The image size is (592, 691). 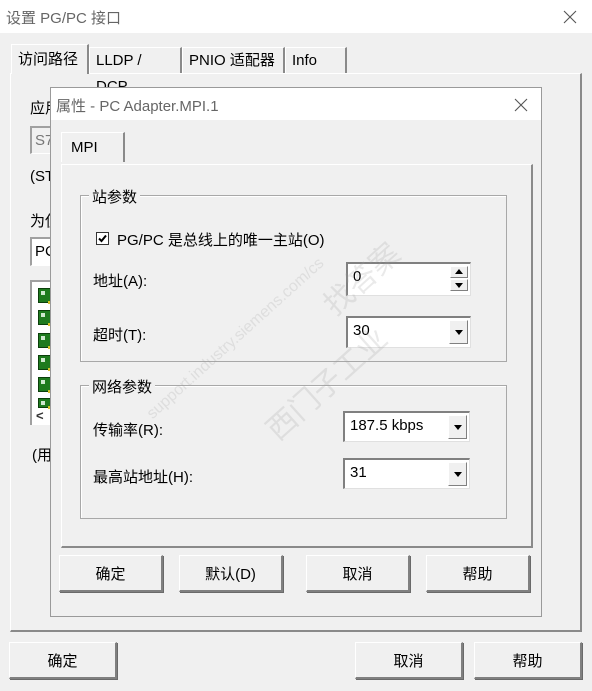 What do you see at coordinates (42, 455) in the screenshot?
I see `usage-note: (用` at bounding box center [42, 455].